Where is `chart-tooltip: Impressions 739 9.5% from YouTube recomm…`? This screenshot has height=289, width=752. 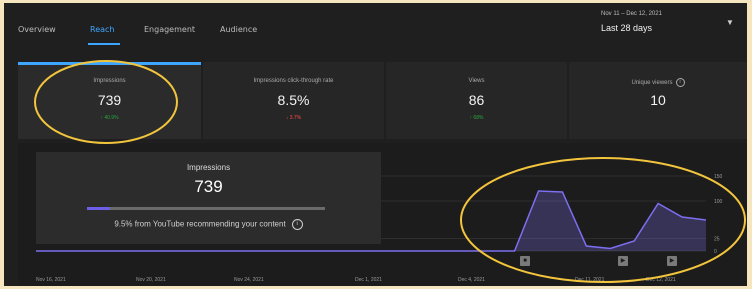
chart-tooltip: Impressions 739 9.5% from YouTube recomm… is located at coordinates (208, 198).